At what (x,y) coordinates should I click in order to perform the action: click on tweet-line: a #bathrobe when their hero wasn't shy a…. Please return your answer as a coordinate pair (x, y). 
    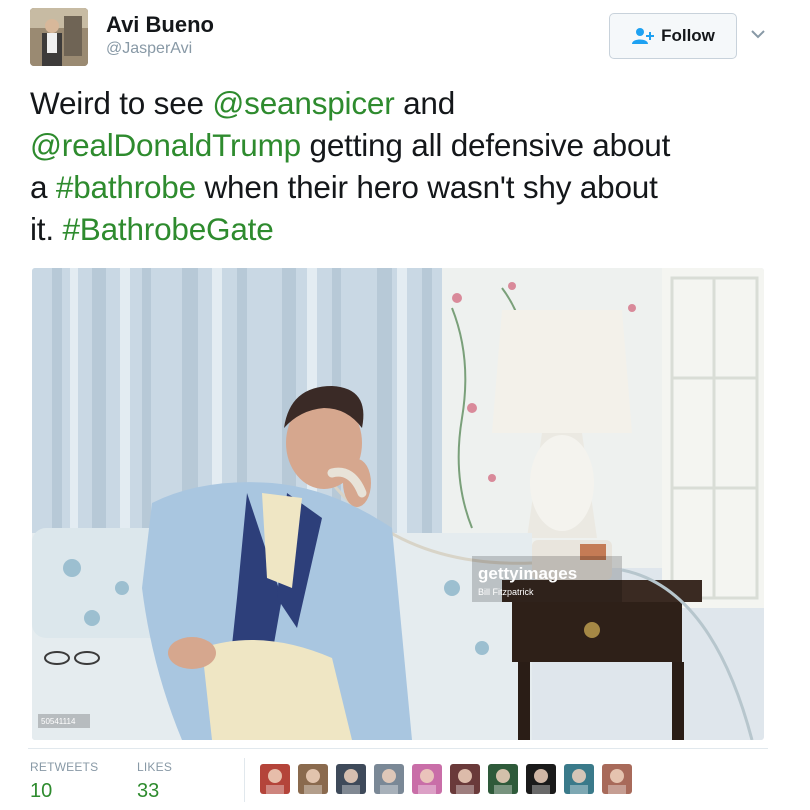
    Looking at the image, I should click on (405, 187).